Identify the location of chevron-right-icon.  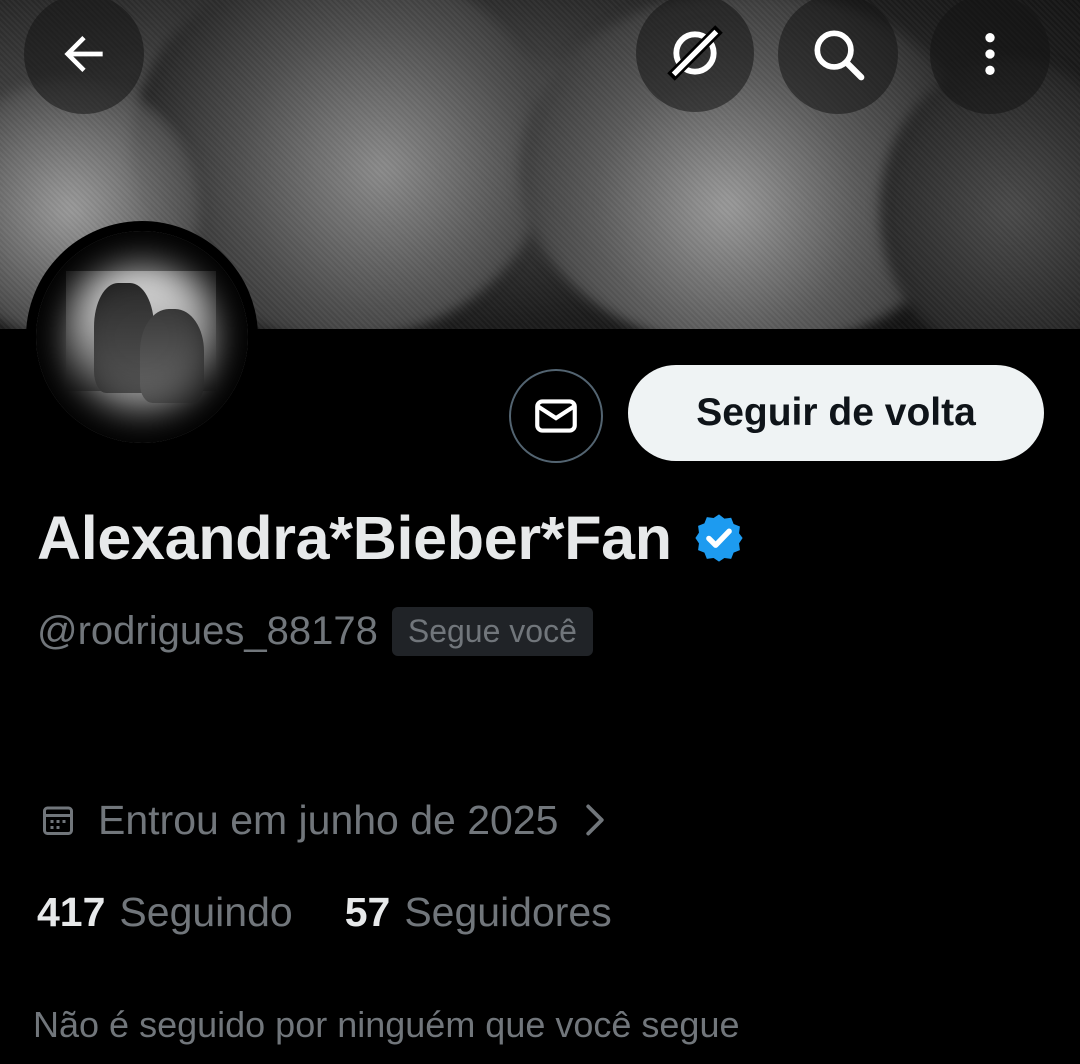
(595, 820).